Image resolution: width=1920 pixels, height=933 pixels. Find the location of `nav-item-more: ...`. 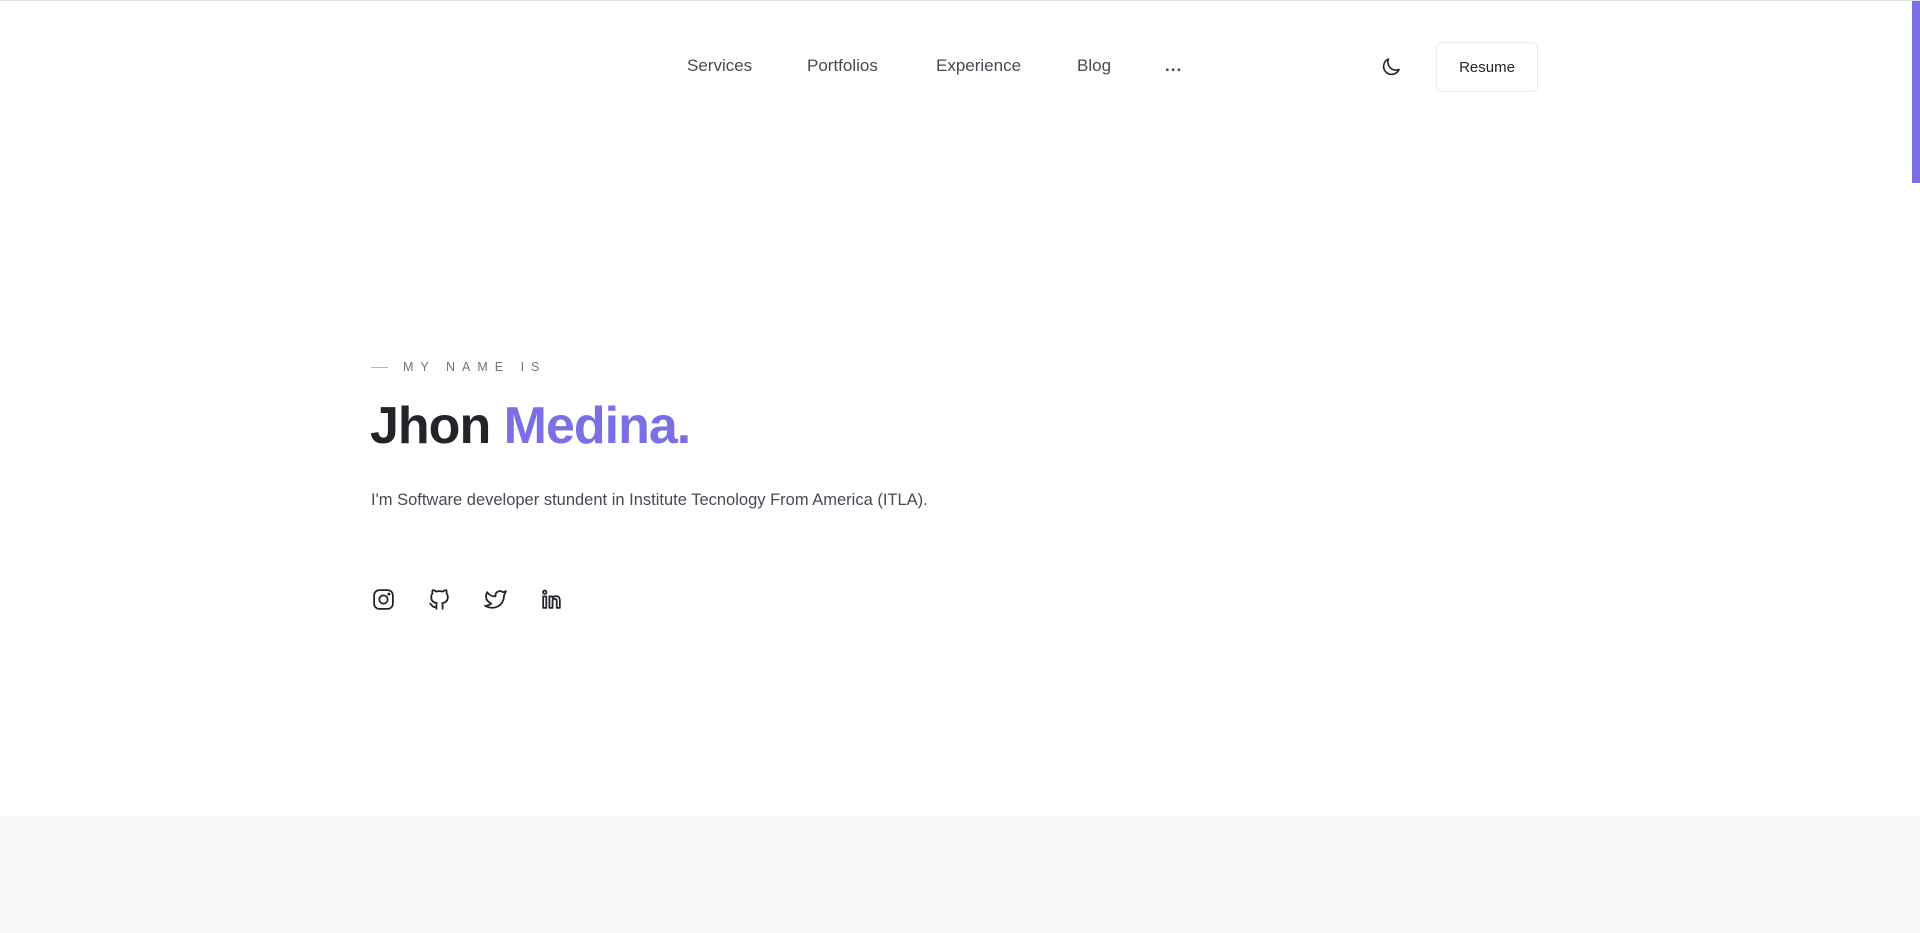

nav-item-more: ... is located at coordinates (1173, 66).